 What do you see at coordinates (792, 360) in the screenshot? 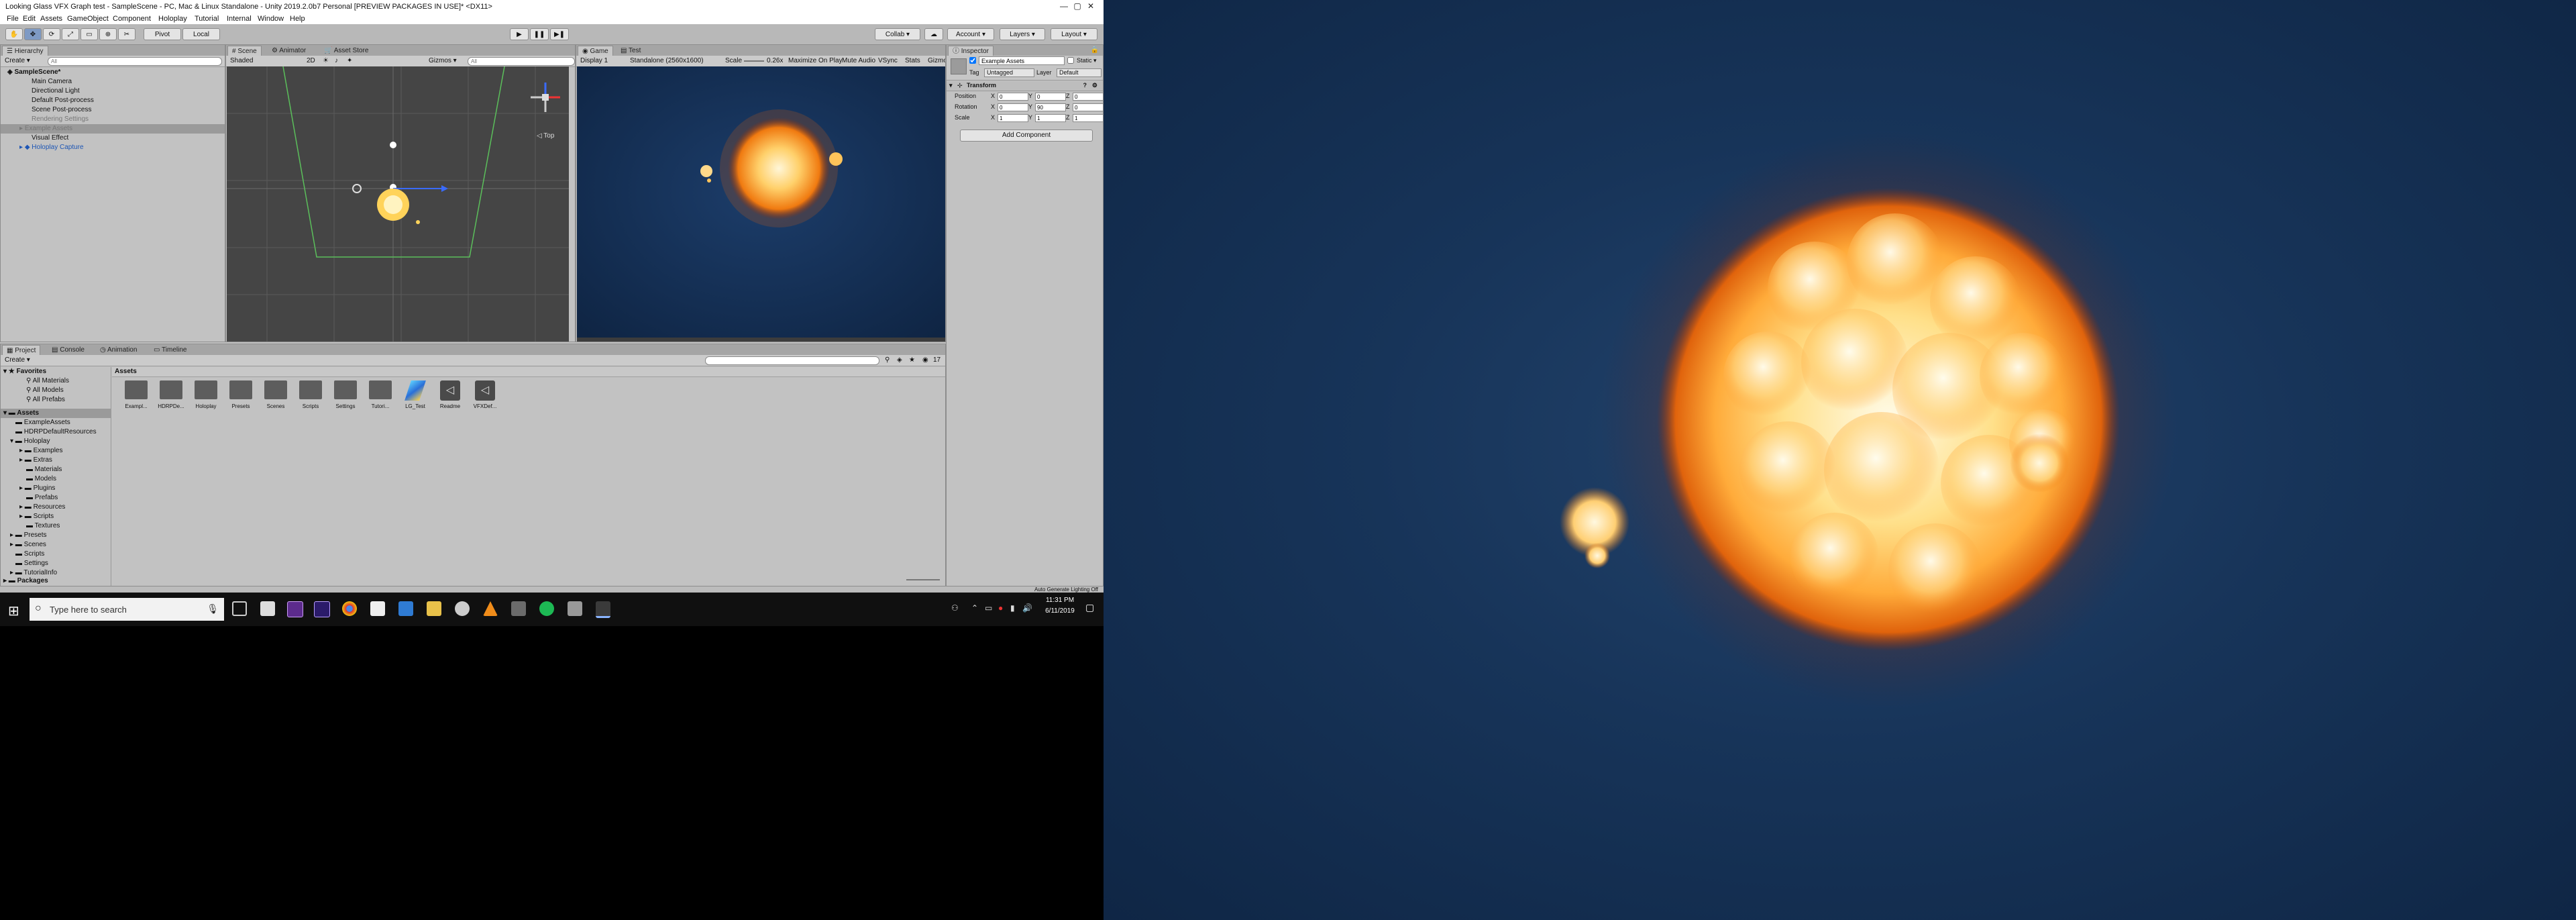
I see `project-search-input` at bounding box center [792, 360].